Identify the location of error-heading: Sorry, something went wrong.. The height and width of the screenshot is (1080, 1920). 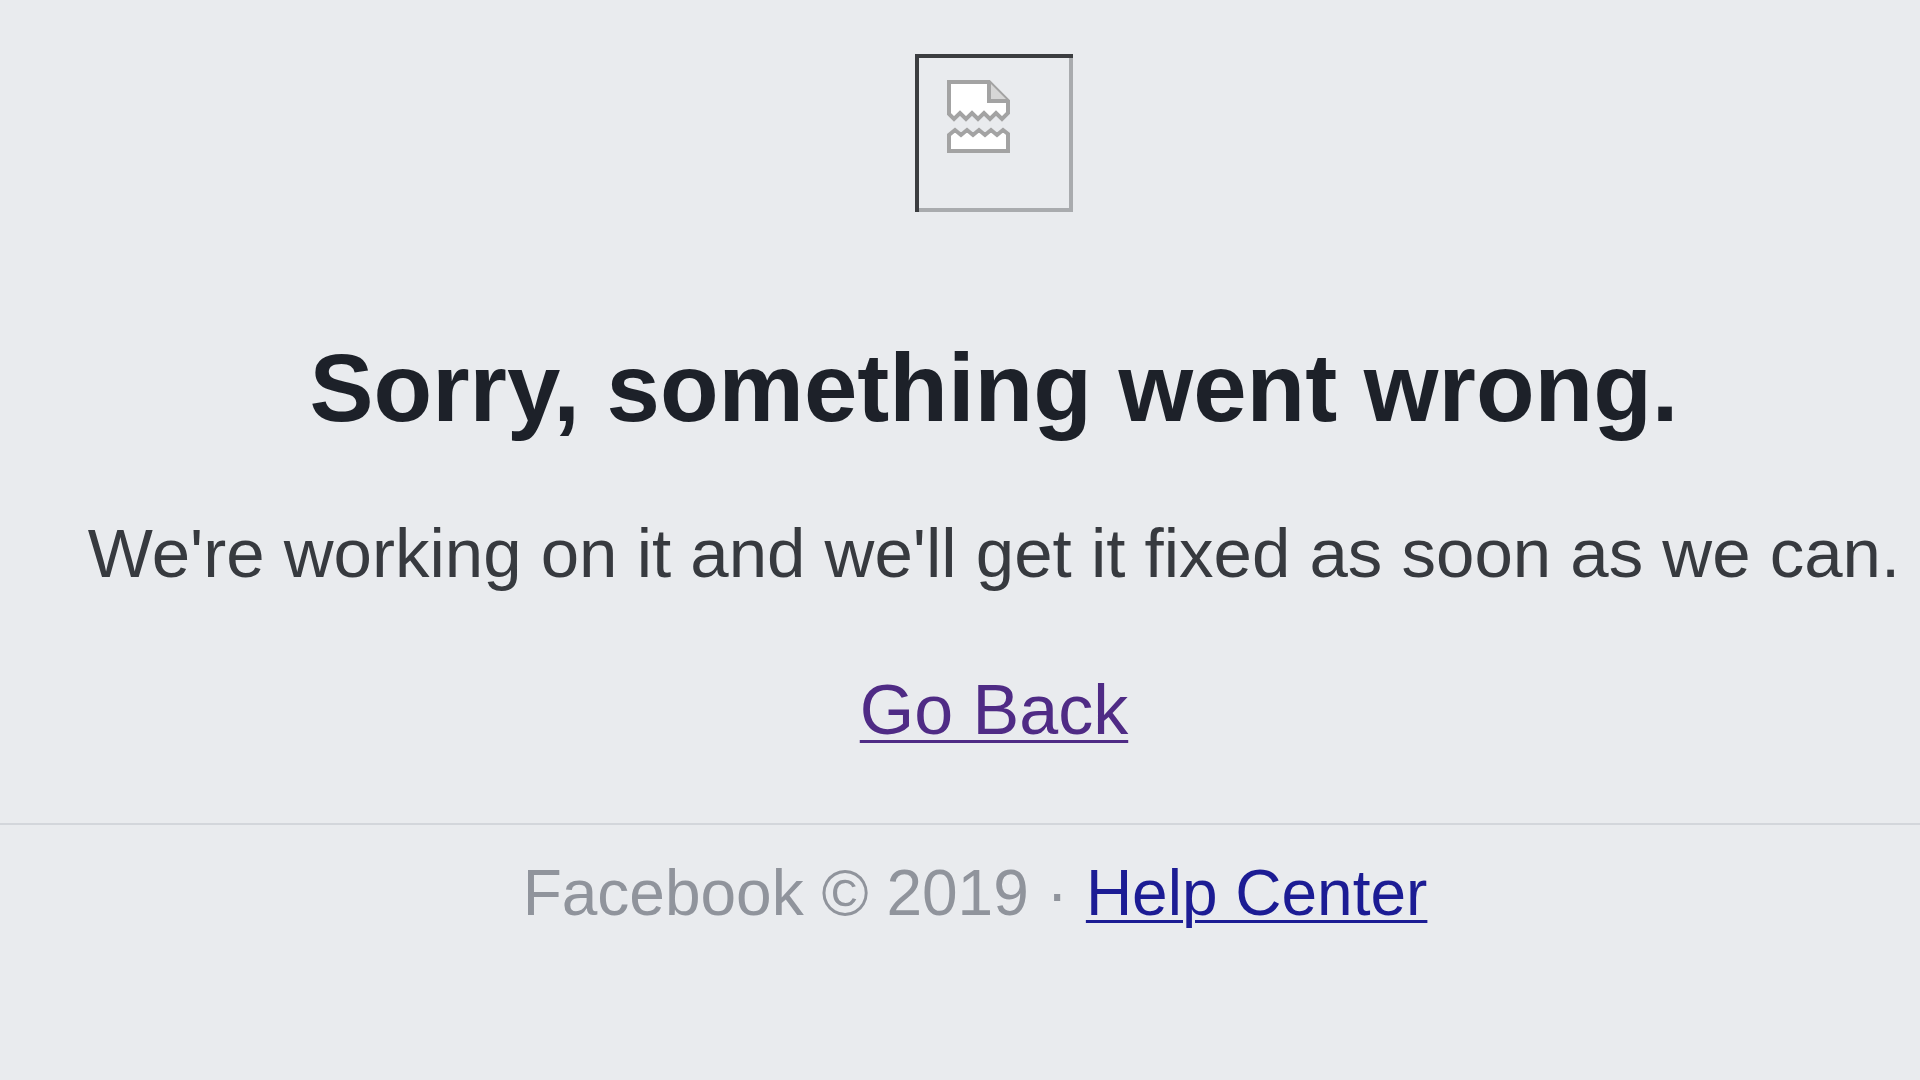
(994, 388).